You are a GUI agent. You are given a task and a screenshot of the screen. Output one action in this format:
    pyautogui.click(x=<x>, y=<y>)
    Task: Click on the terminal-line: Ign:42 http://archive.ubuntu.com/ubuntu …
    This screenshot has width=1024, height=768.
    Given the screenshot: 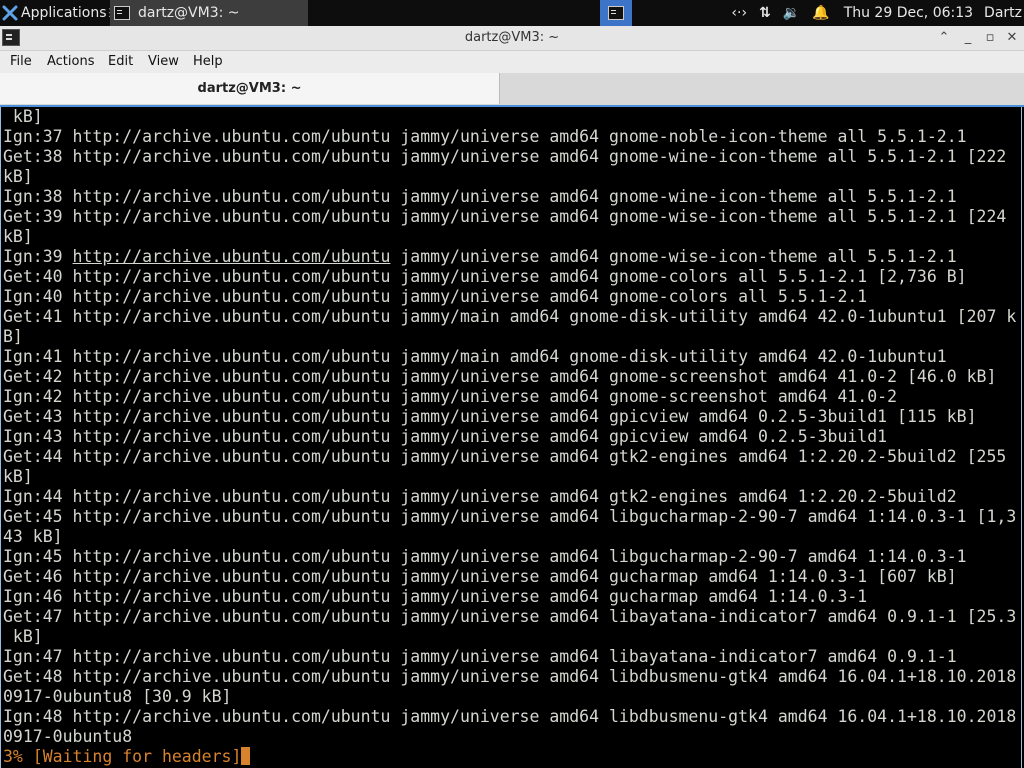 What is the action you would take?
    pyautogui.click(x=450, y=396)
    